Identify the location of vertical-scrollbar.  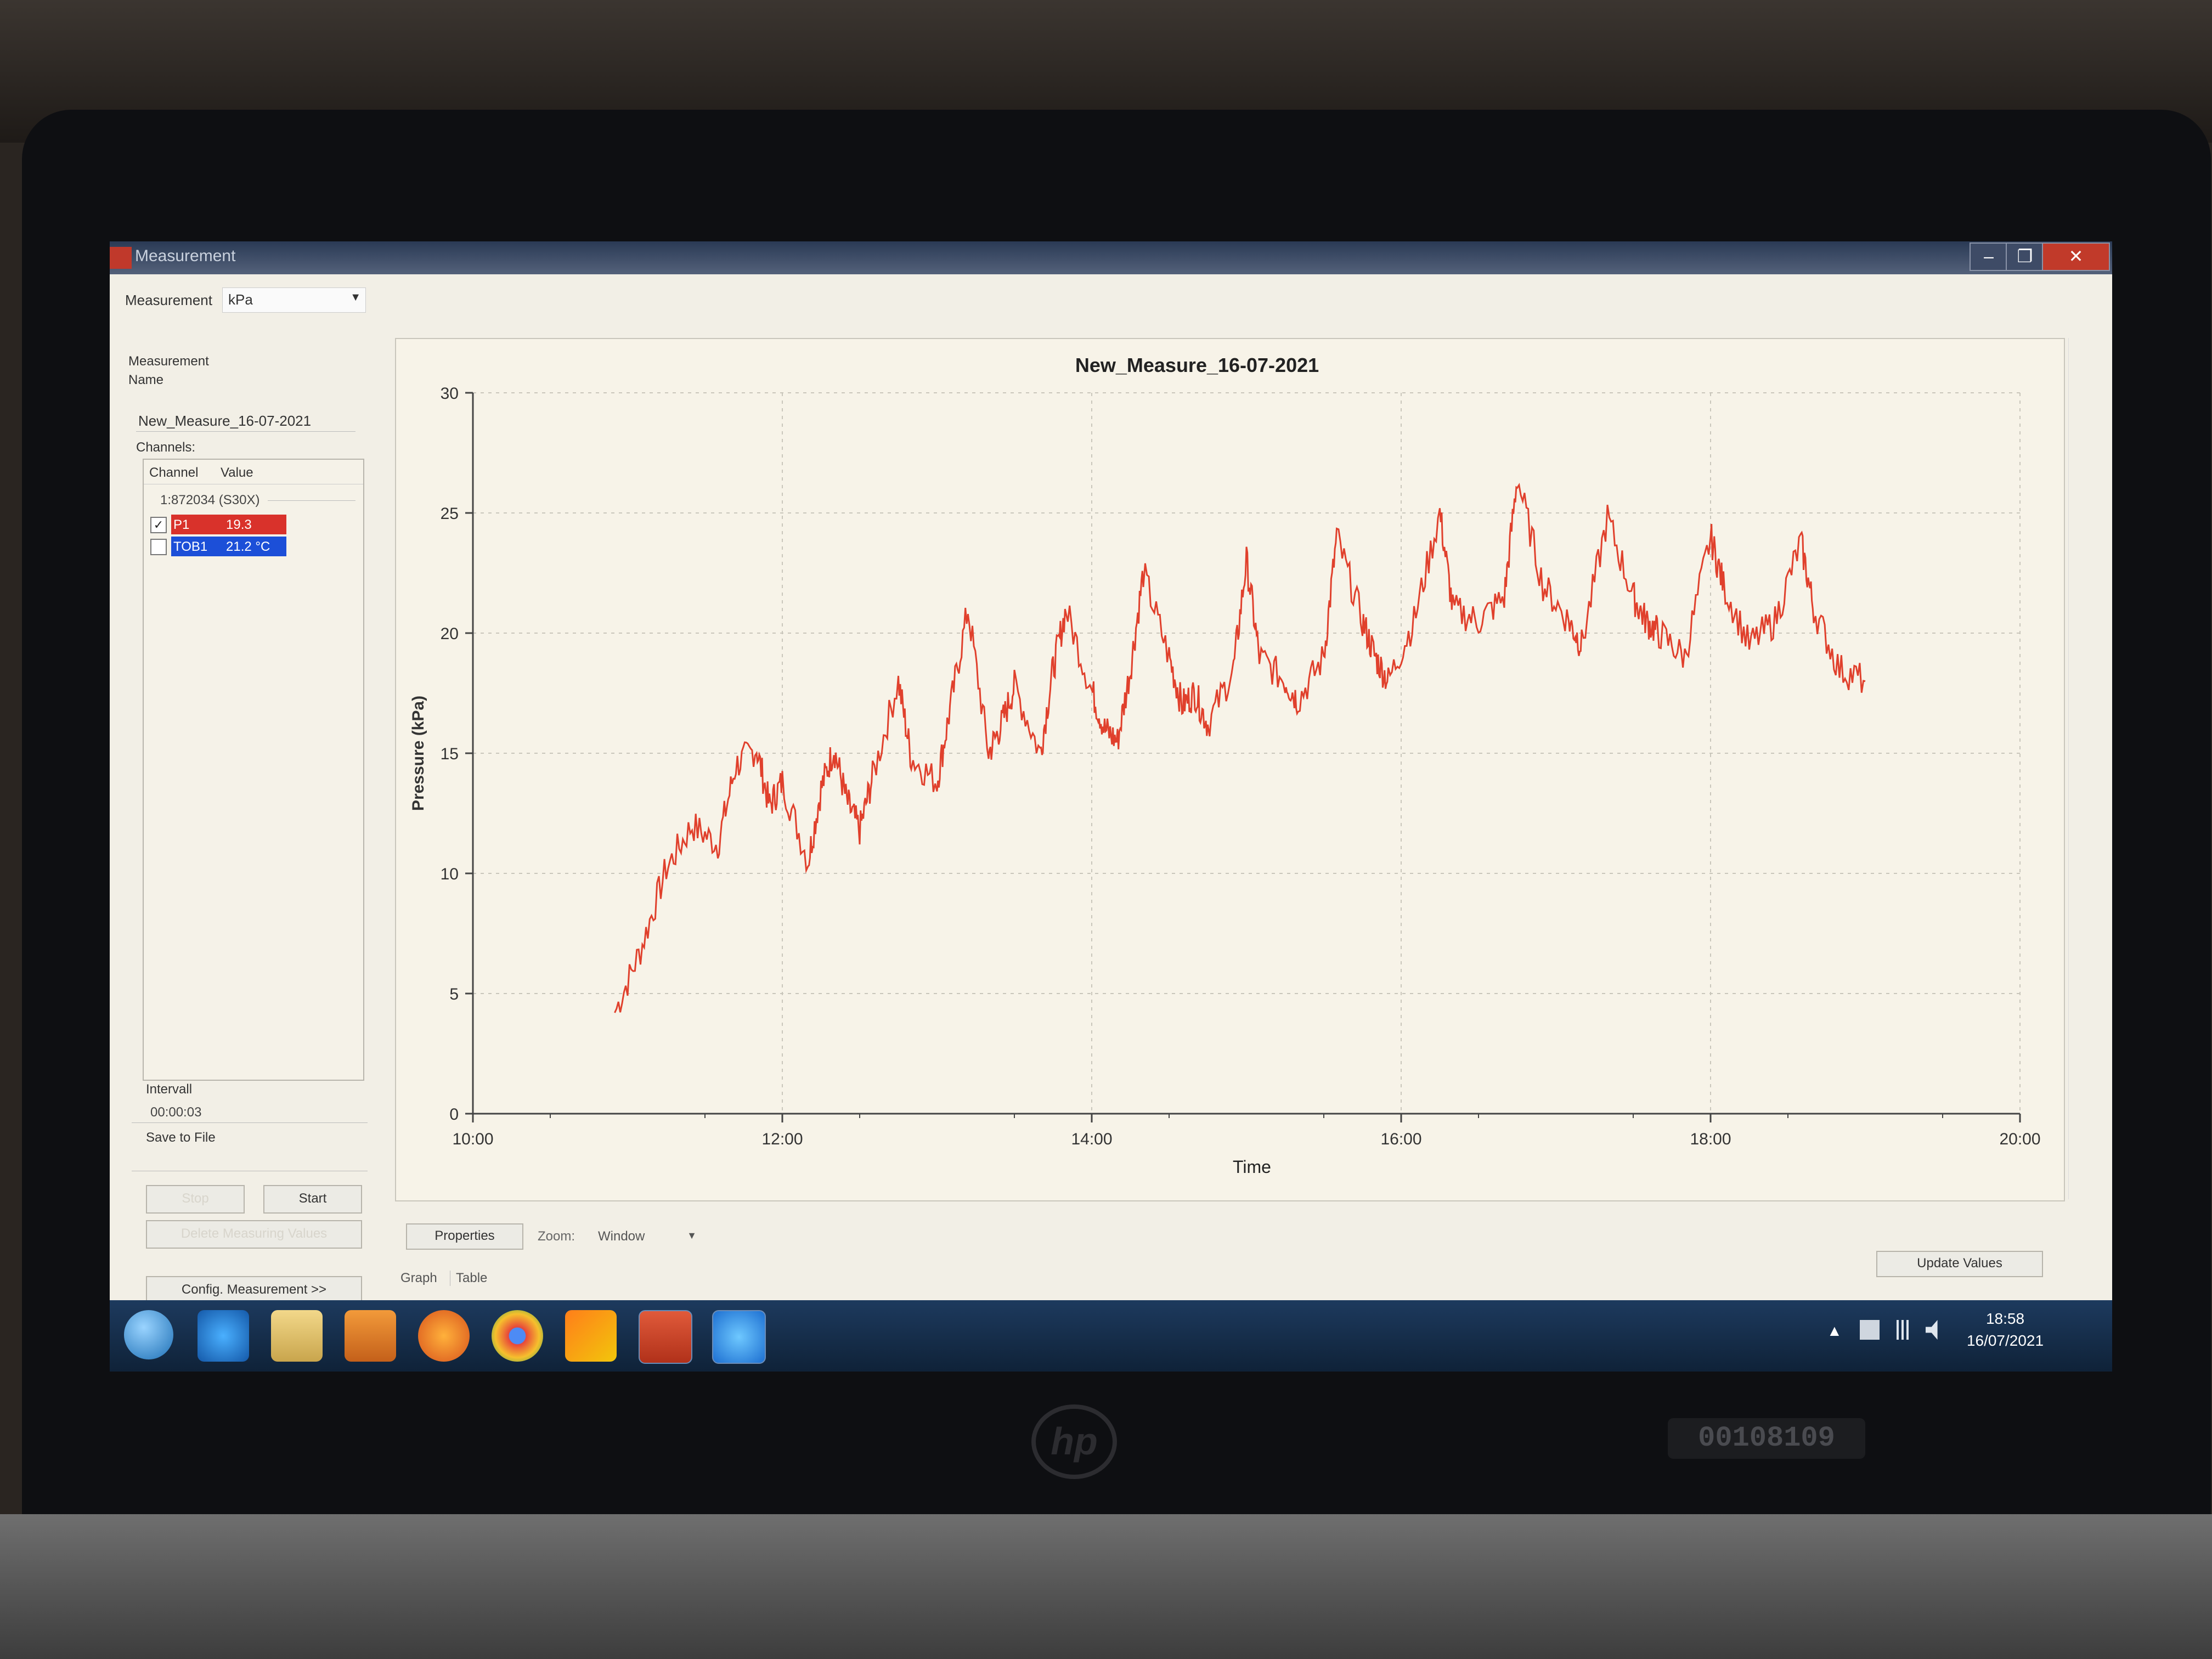
(2076, 768).